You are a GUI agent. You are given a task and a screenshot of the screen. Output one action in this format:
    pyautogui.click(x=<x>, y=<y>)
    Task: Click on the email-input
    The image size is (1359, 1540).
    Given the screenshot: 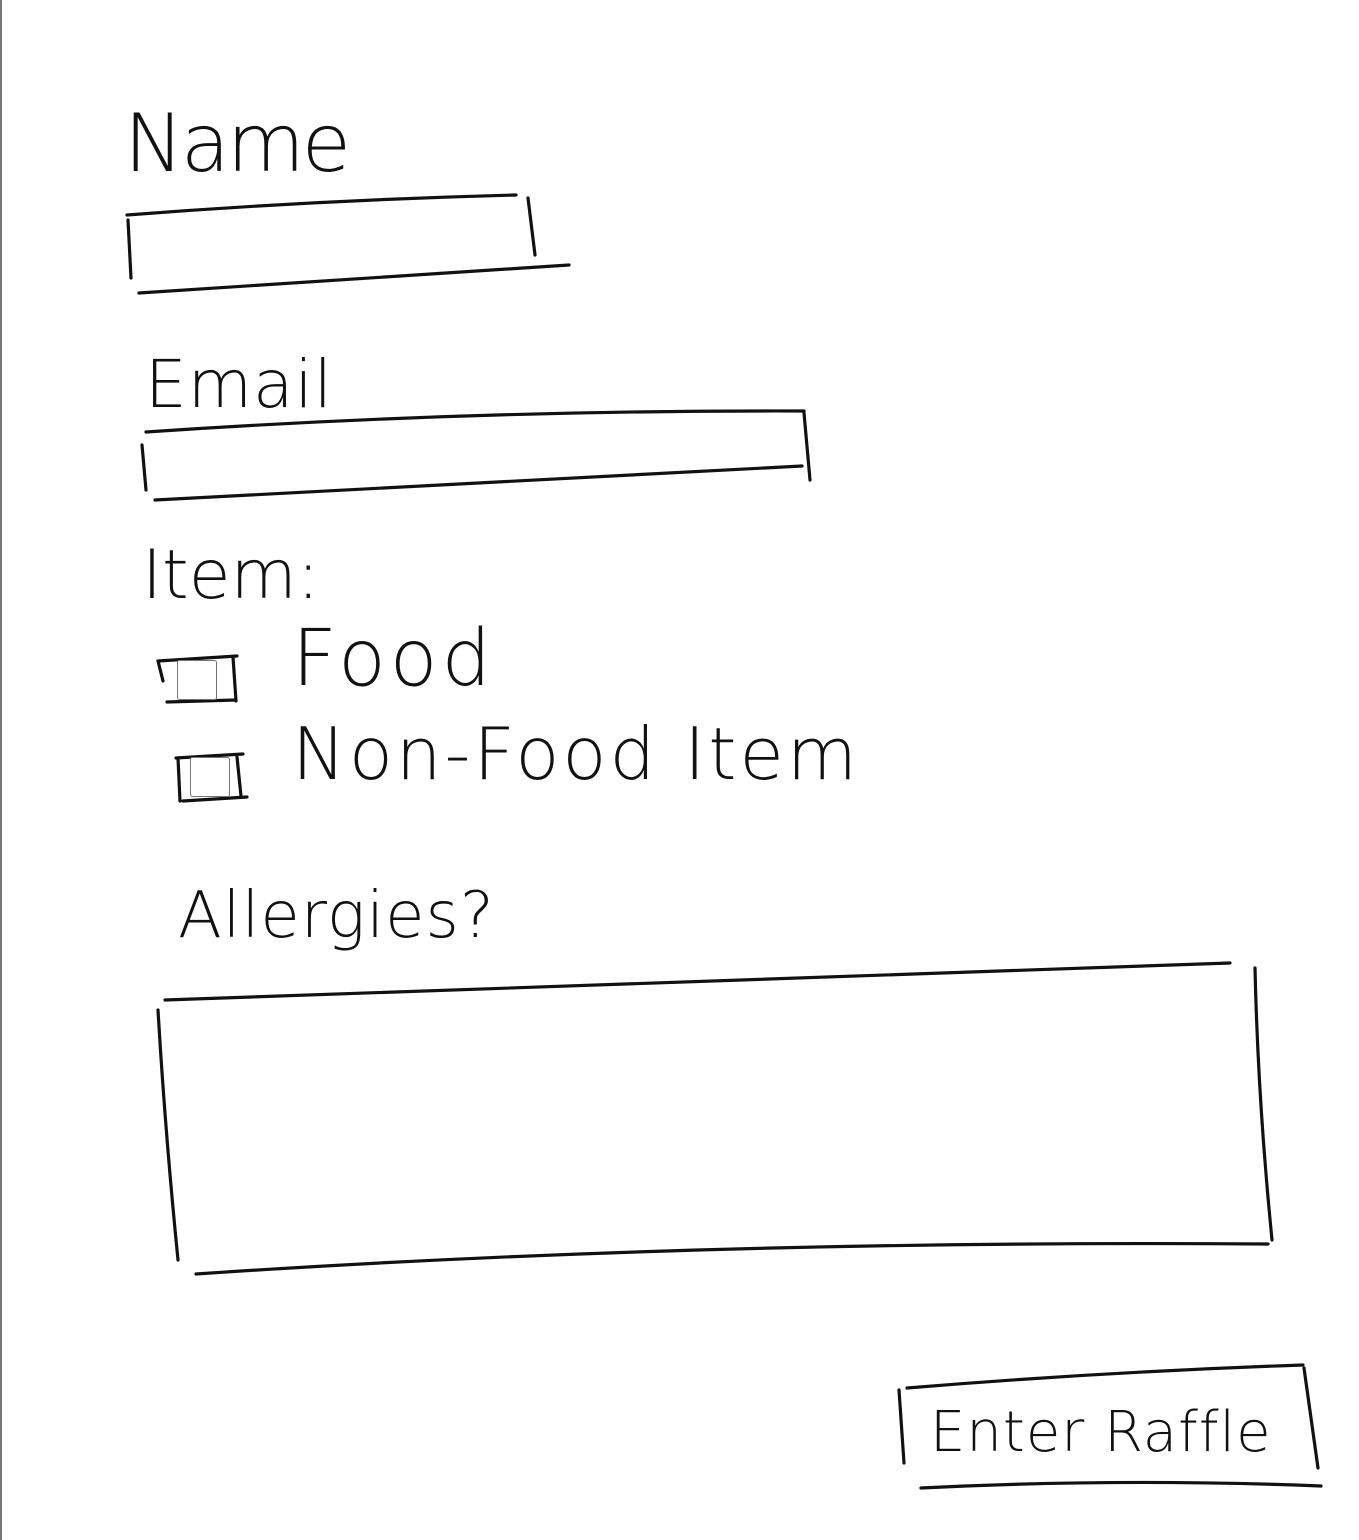 What is the action you would take?
    pyautogui.click(x=475, y=458)
    